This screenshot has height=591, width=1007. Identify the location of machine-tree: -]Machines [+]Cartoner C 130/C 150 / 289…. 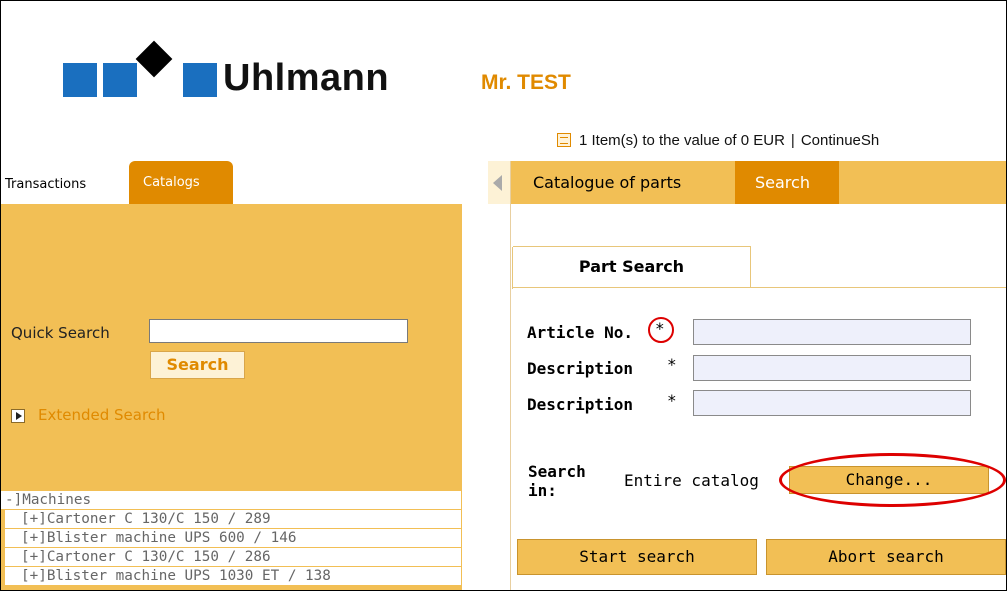
(231, 538).